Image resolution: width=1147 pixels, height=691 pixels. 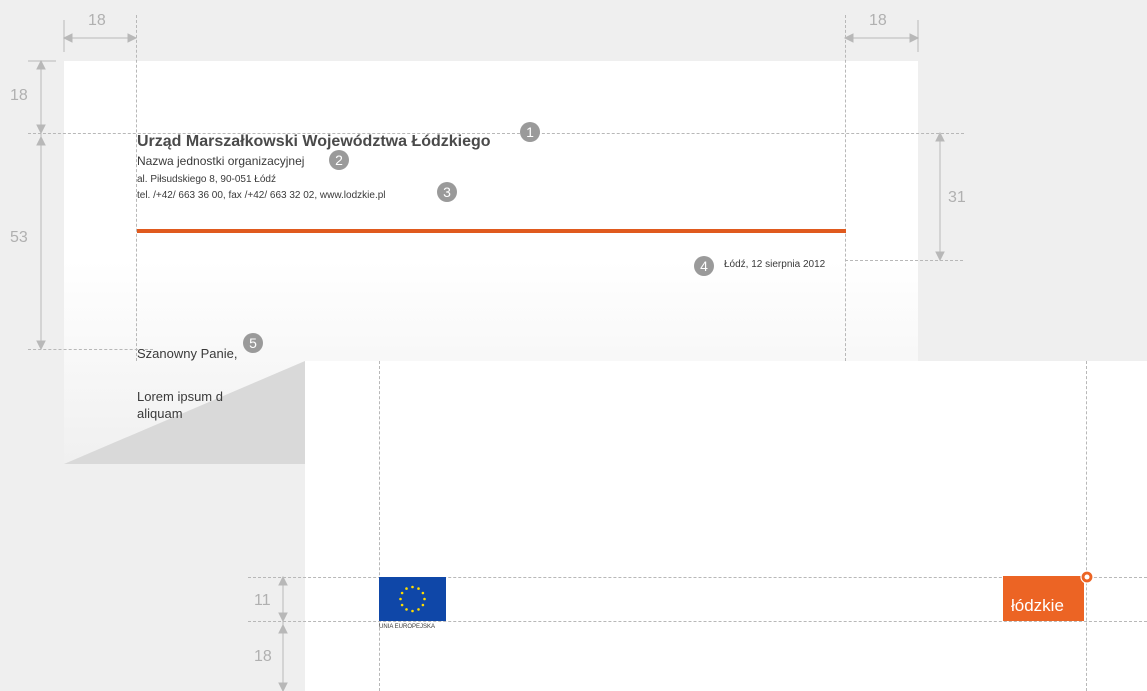 What do you see at coordinates (19, 237) in the screenshot?
I see `dim-header-height: 53` at bounding box center [19, 237].